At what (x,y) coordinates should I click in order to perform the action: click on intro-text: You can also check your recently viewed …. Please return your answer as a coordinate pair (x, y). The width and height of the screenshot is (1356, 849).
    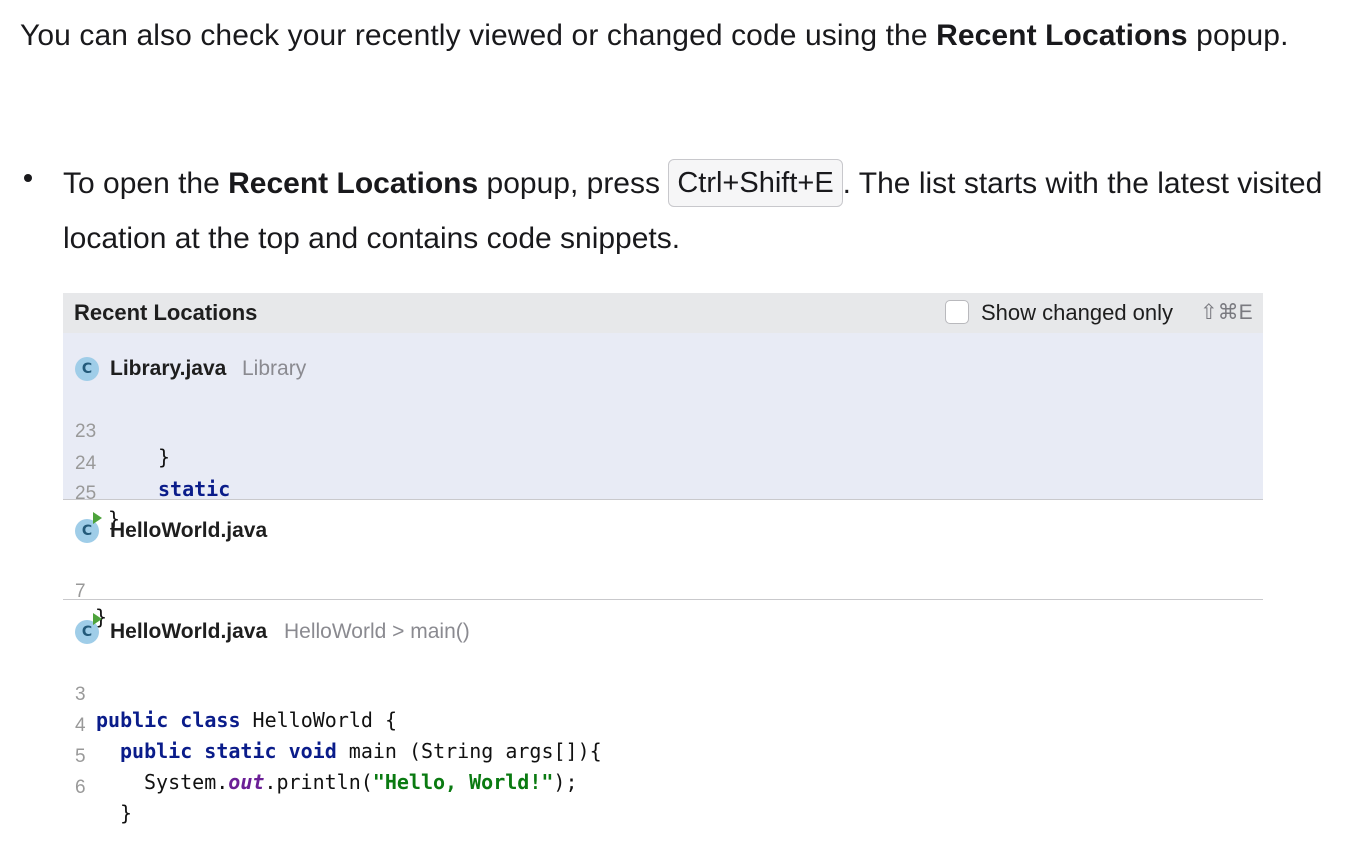
    Looking at the image, I should click on (478, 35).